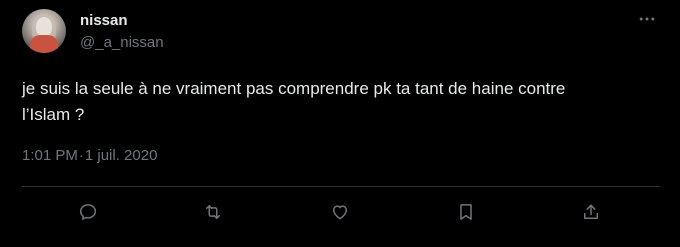  Describe the element at coordinates (50, 155) in the screenshot. I see `tweet-time: 1:01 PM` at that location.